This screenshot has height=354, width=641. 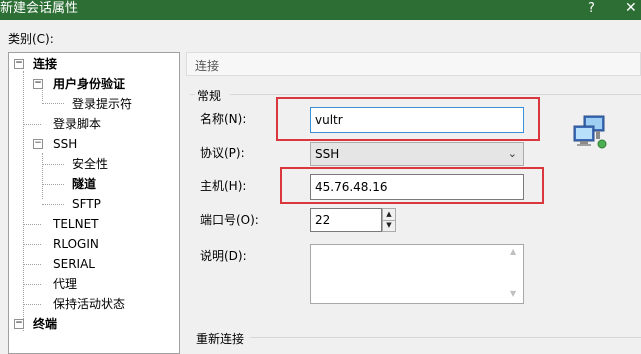 I want to click on tree-item-label: 登录脚本, so click(x=77, y=124).